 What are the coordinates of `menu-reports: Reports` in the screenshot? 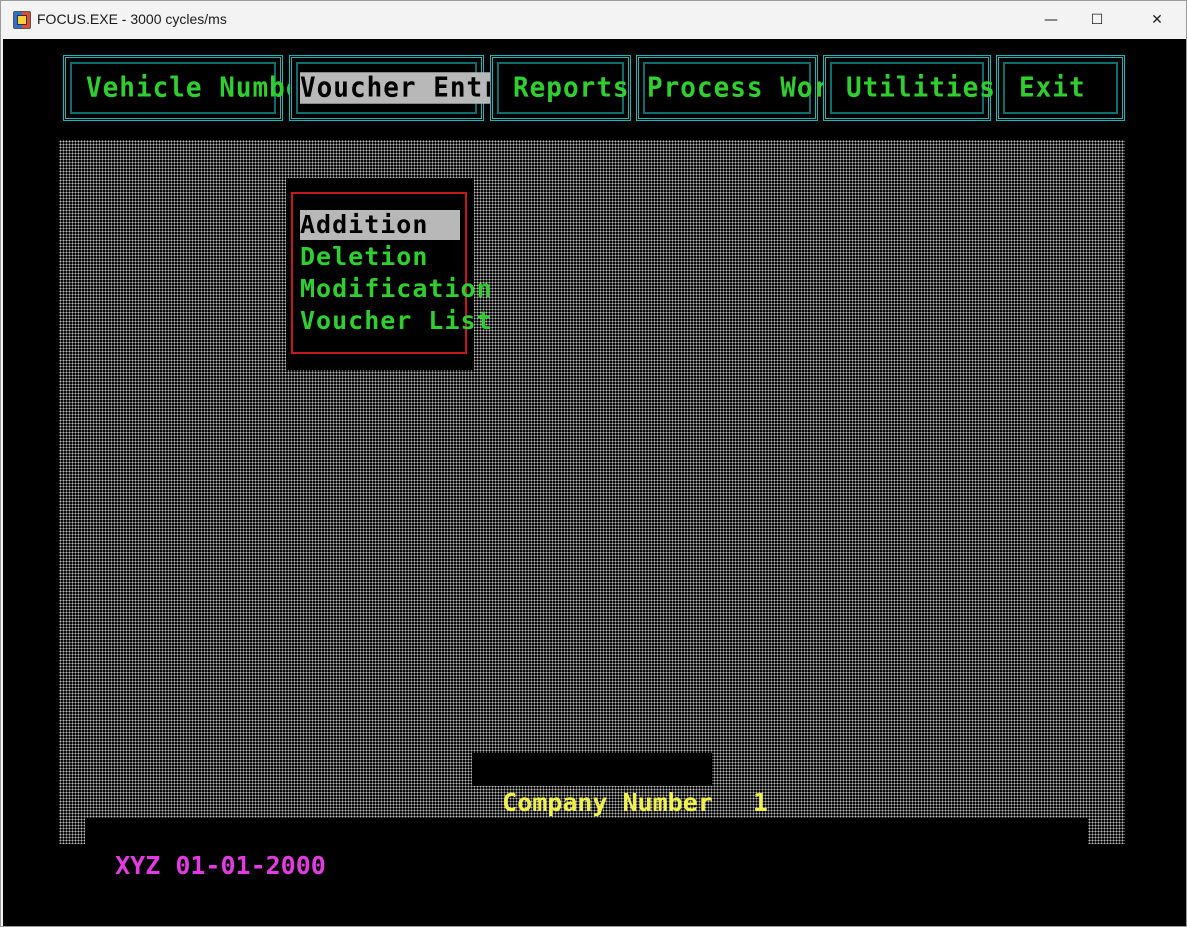 It's located at (560, 88).